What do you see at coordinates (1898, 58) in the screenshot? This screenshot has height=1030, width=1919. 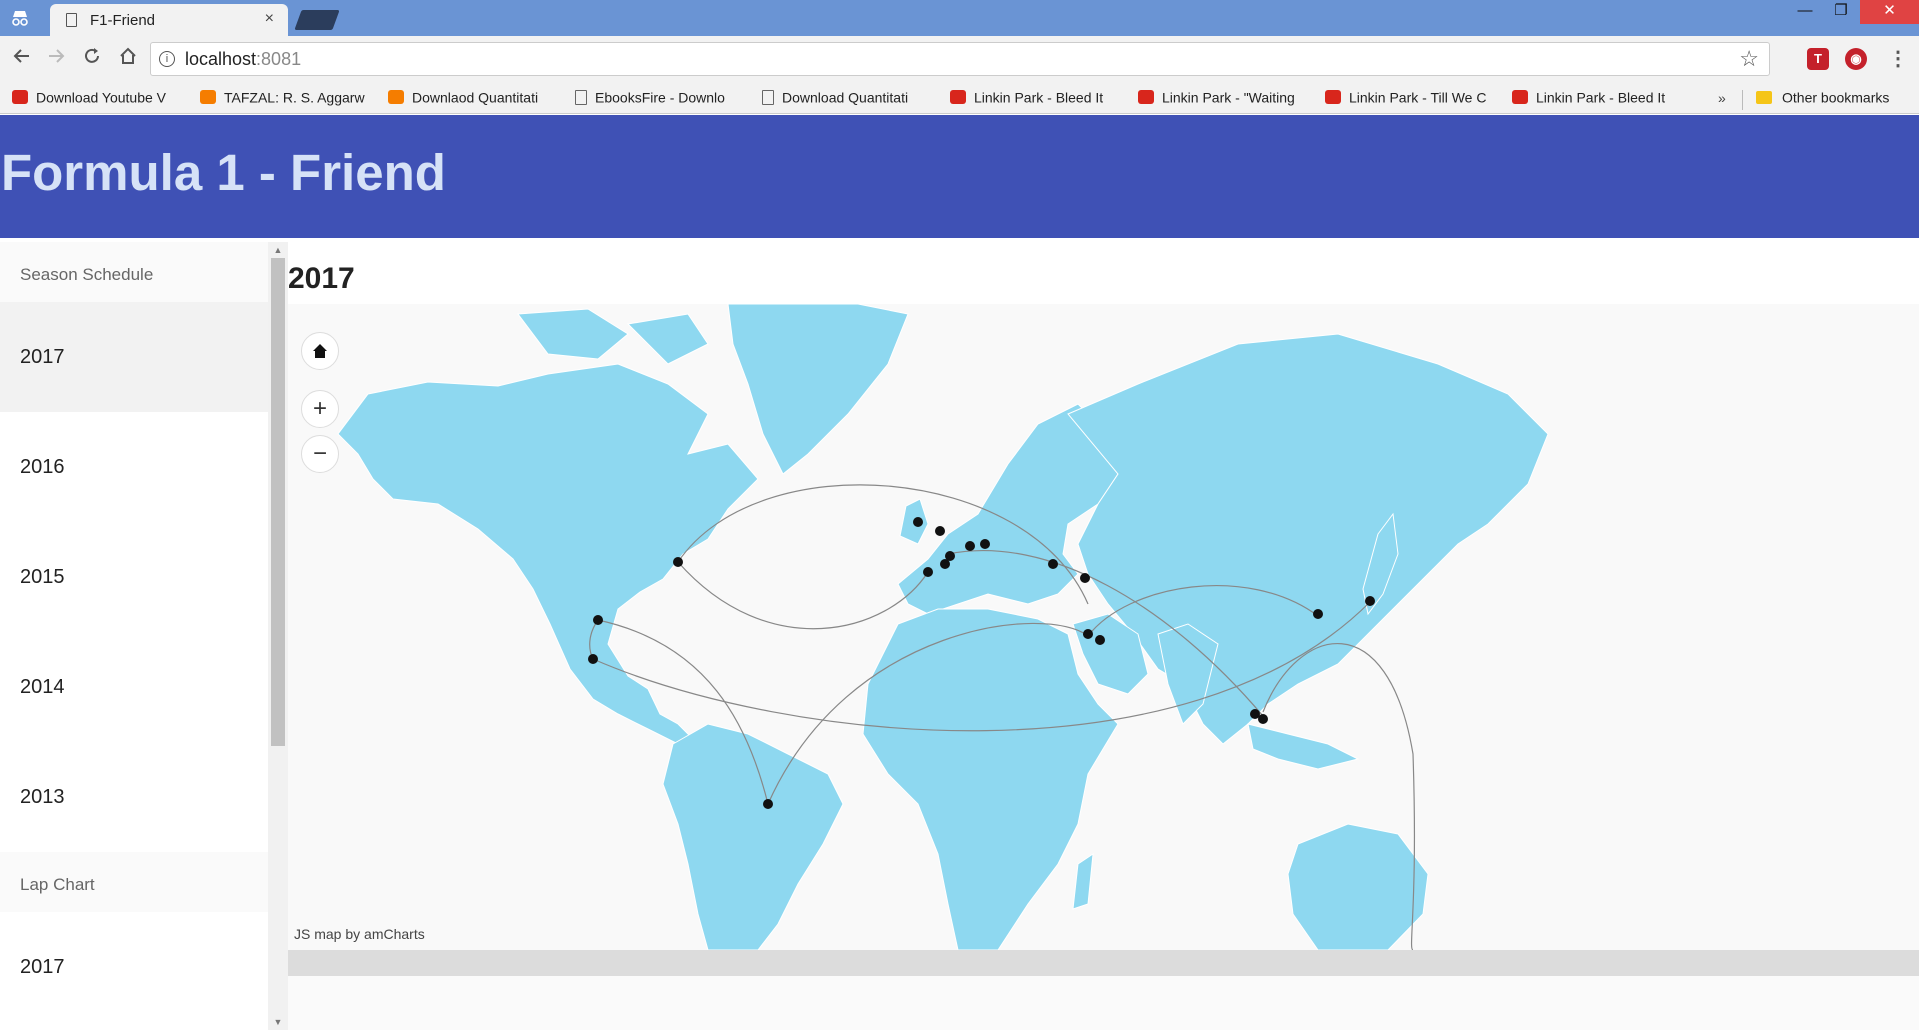 I see `browser-menu-icon: ⋮` at bounding box center [1898, 58].